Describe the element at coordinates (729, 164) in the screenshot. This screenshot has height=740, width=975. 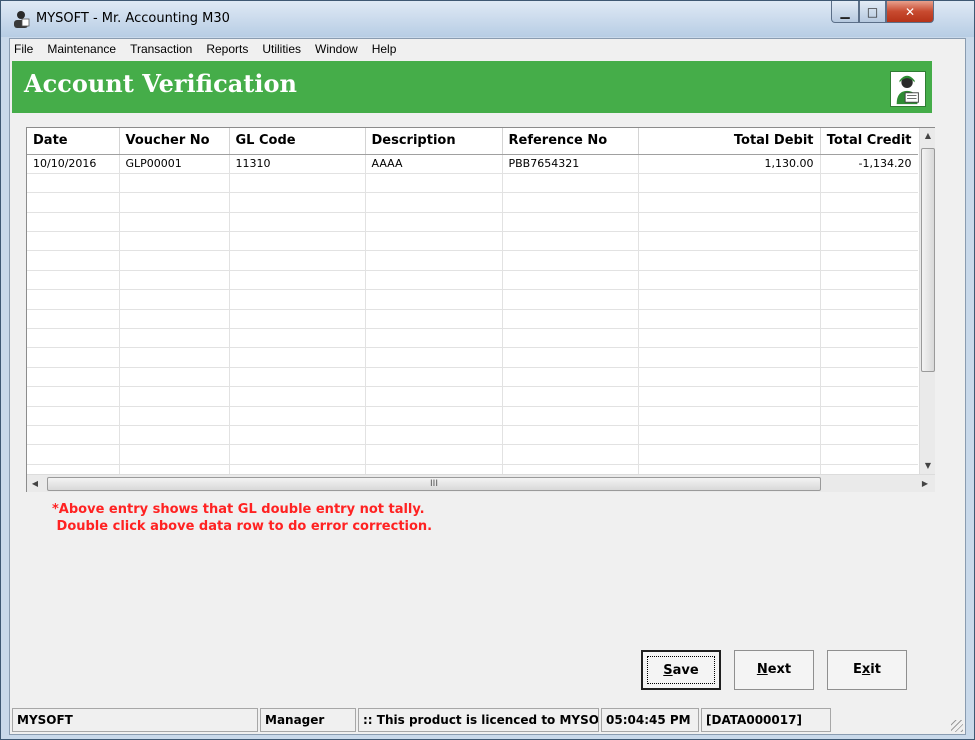
I see `cell-total-debit: 1,130.00` at that location.